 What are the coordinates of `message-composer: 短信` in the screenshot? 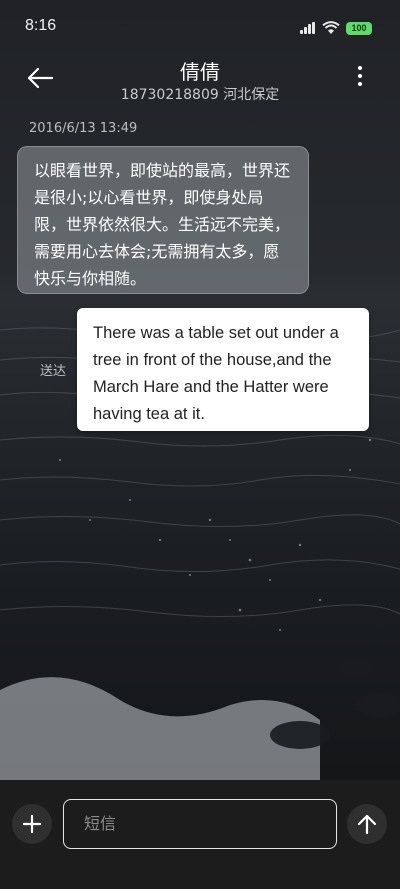 It's located at (200, 834).